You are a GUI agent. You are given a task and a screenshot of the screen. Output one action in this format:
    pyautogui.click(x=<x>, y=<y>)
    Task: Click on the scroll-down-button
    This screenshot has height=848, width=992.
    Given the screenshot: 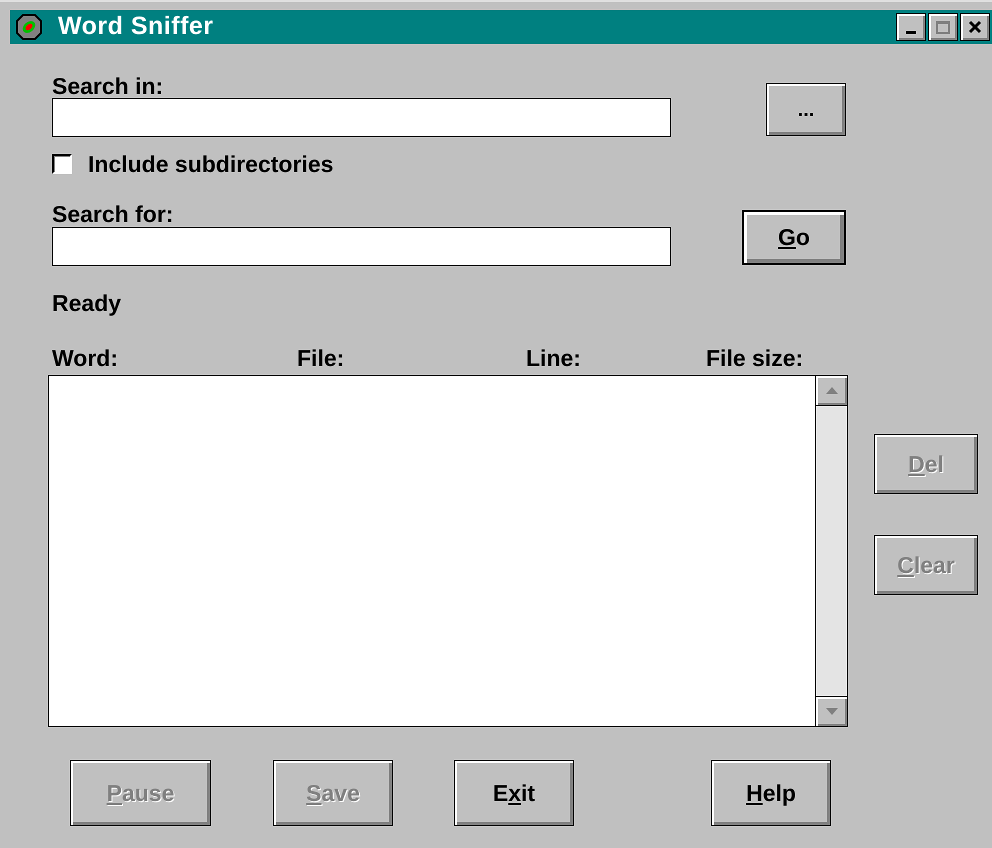 What is the action you would take?
    pyautogui.click(x=831, y=711)
    